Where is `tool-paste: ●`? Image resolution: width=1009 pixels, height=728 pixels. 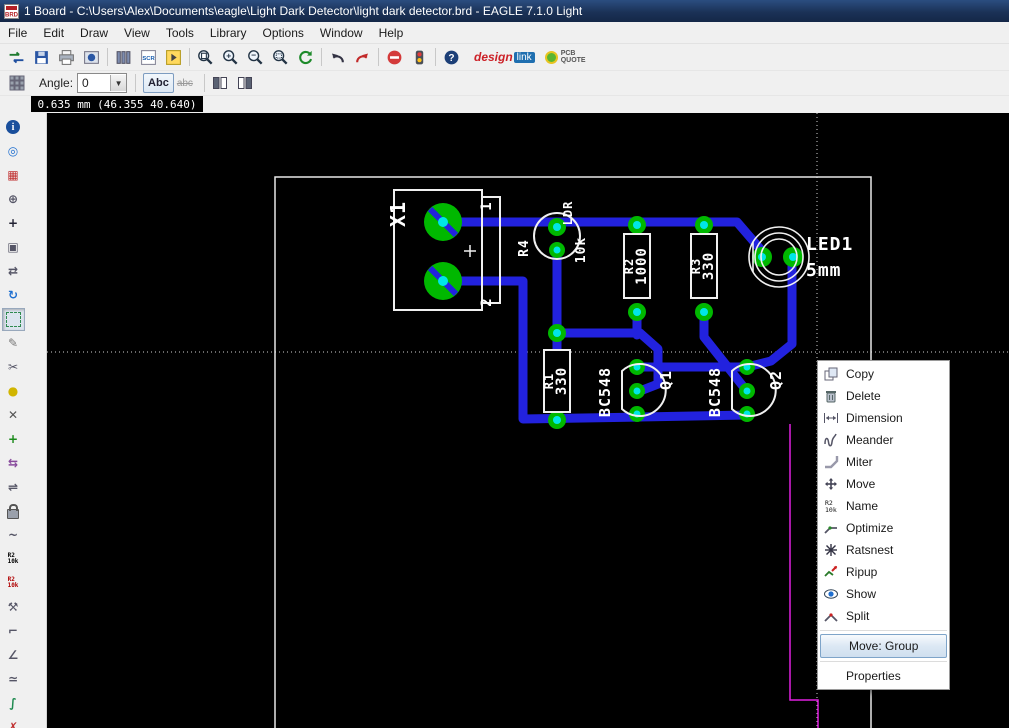
tool-paste: ● is located at coordinates (13, 391).